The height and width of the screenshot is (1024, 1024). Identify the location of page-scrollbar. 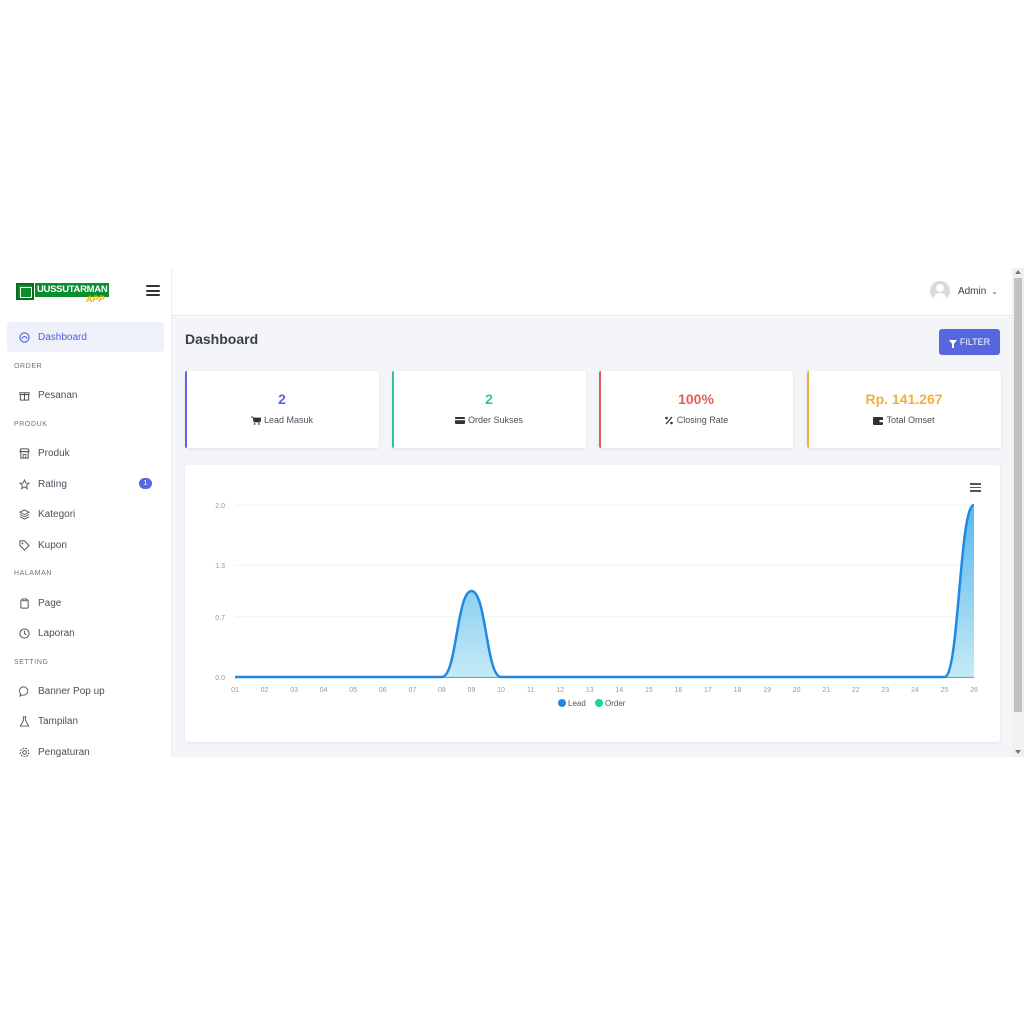
(1018, 512).